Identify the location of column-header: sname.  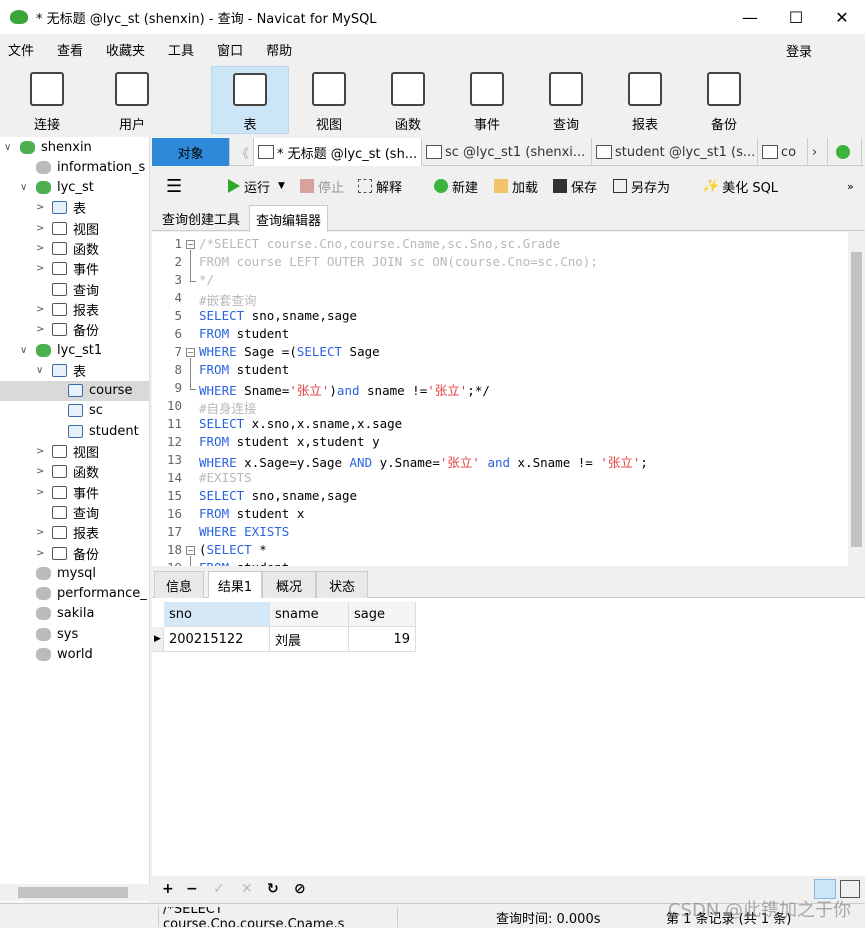
(309, 614).